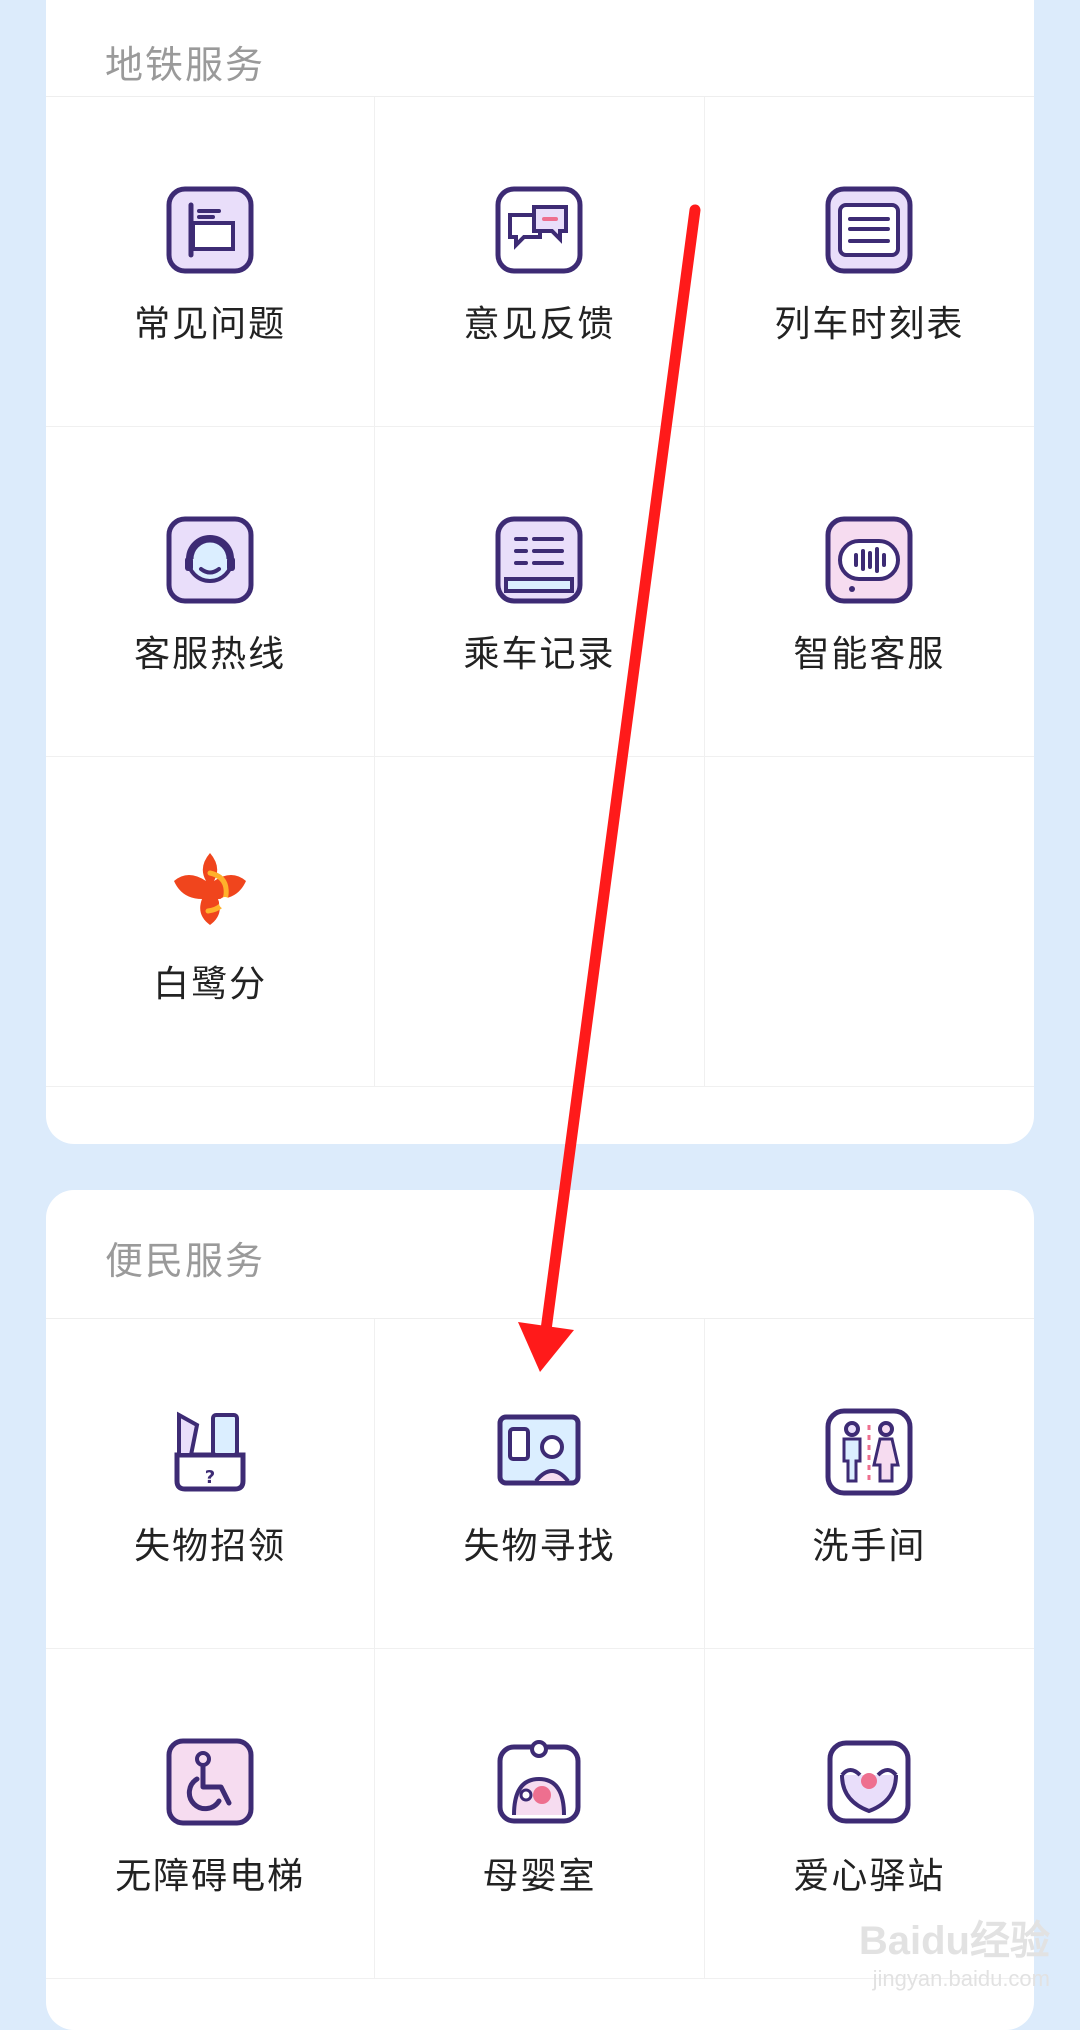 The height and width of the screenshot is (2030, 1080). Describe the element at coordinates (869, 324) in the screenshot. I see `timetable-label: 列车时刻表` at that location.